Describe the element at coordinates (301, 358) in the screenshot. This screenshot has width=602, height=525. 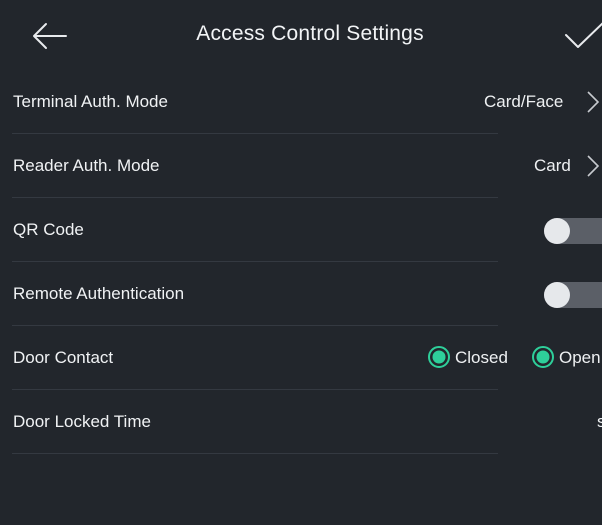
I see `door-contact-row: Door Contact Closed Open` at that location.